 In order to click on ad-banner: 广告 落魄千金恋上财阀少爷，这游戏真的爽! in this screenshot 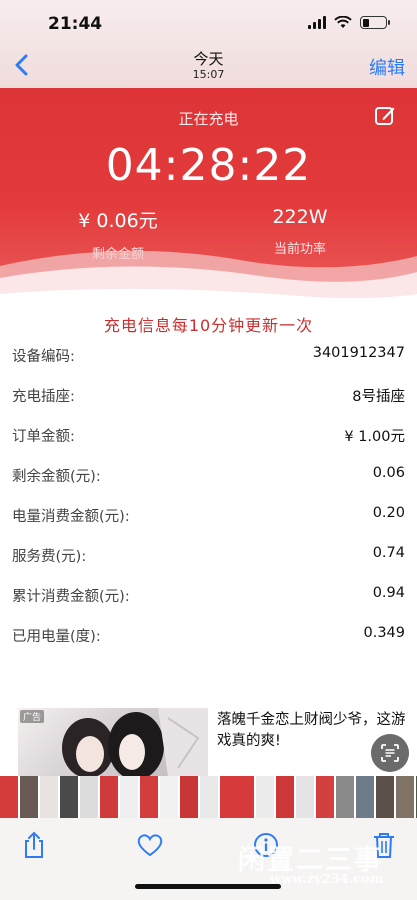, I will do `click(208, 742)`.